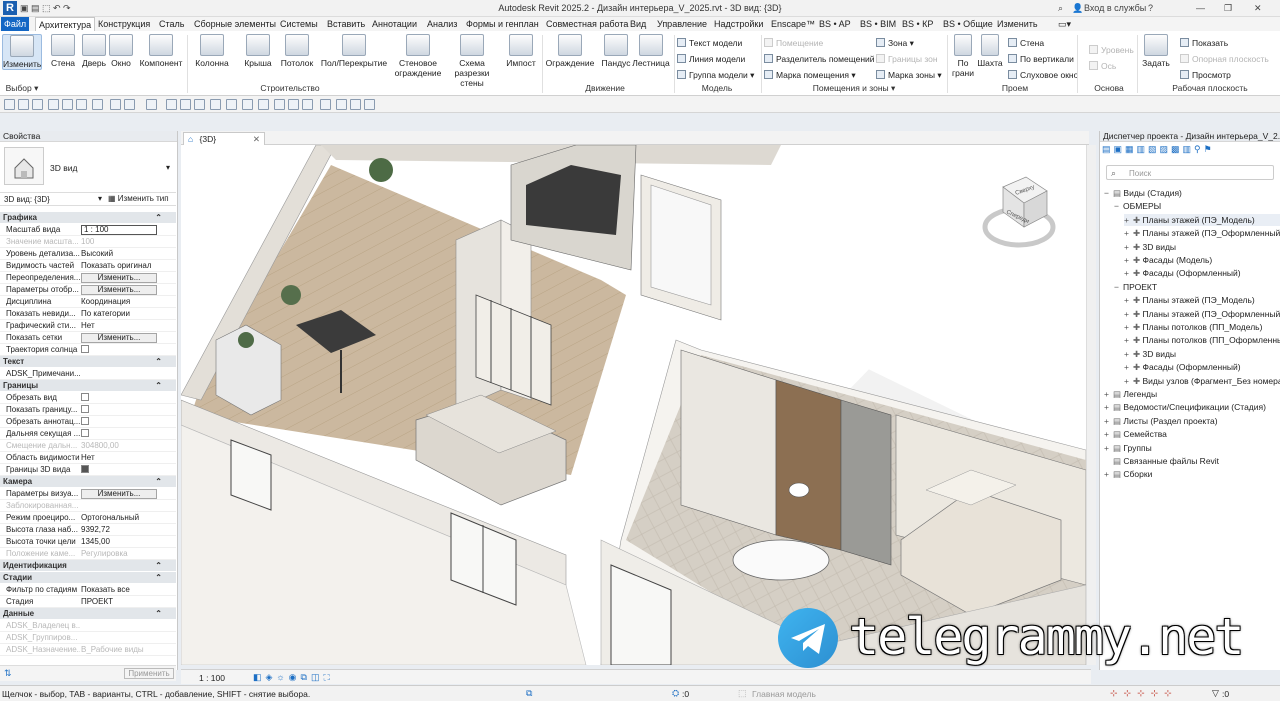 The height and width of the screenshot is (701, 1280). I want to click on tab-2: Конструкция, so click(124, 24).